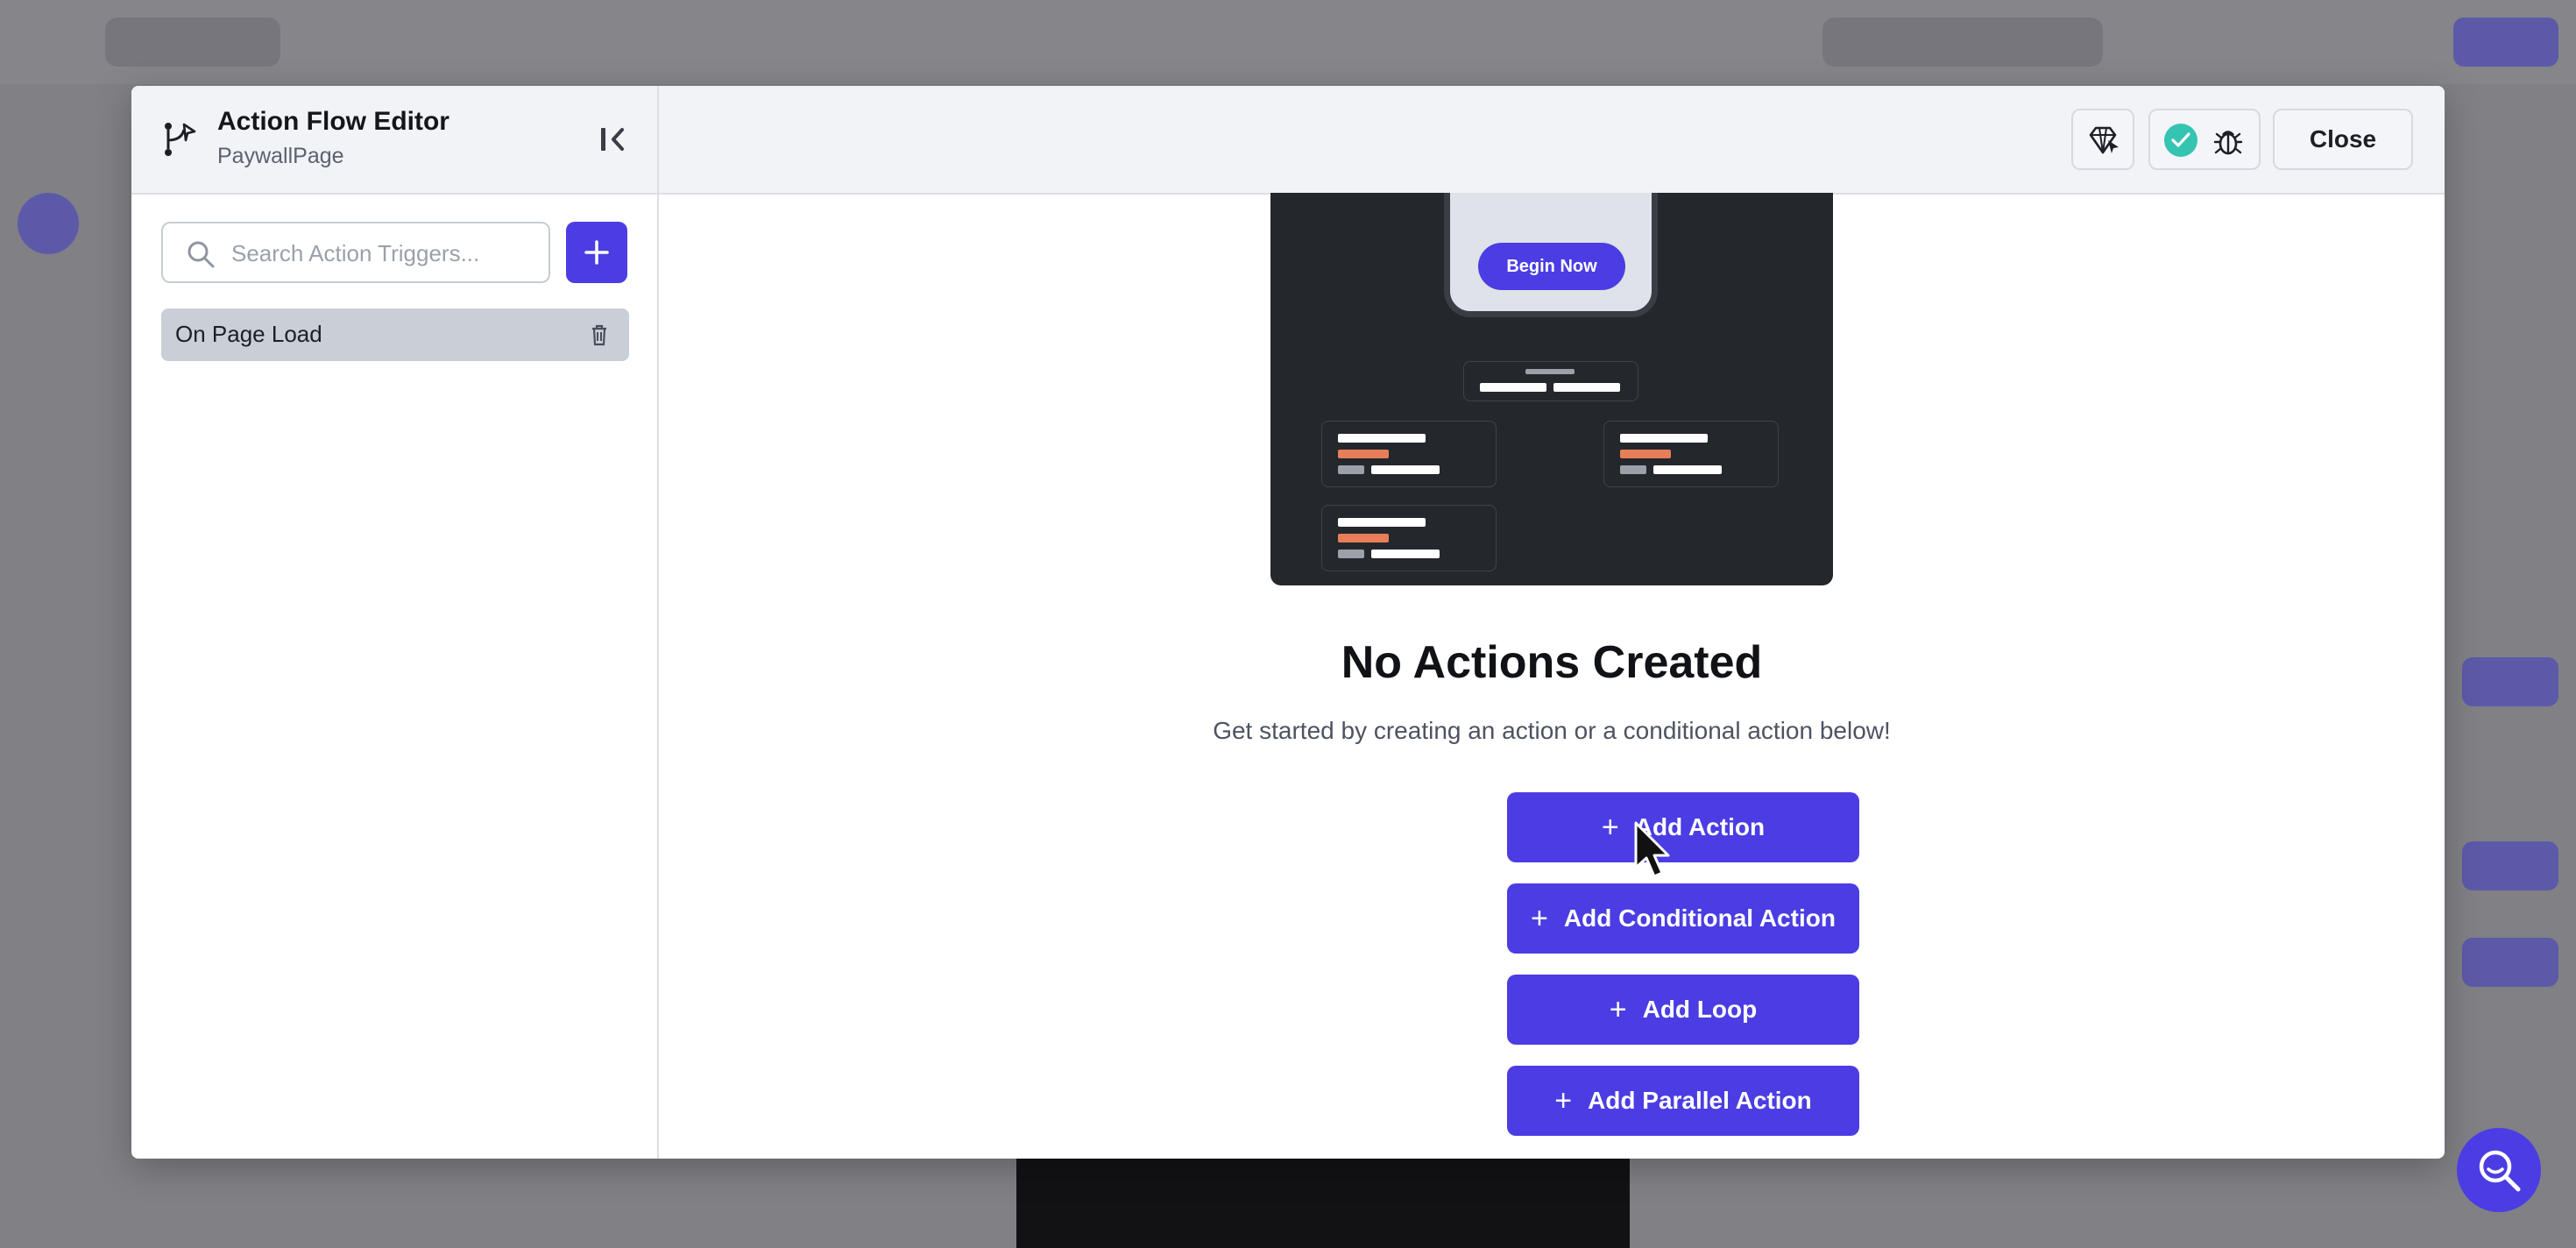 The image size is (2576, 1248). I want to click on phone-mockup: Begin Now, so click(1551, 255).